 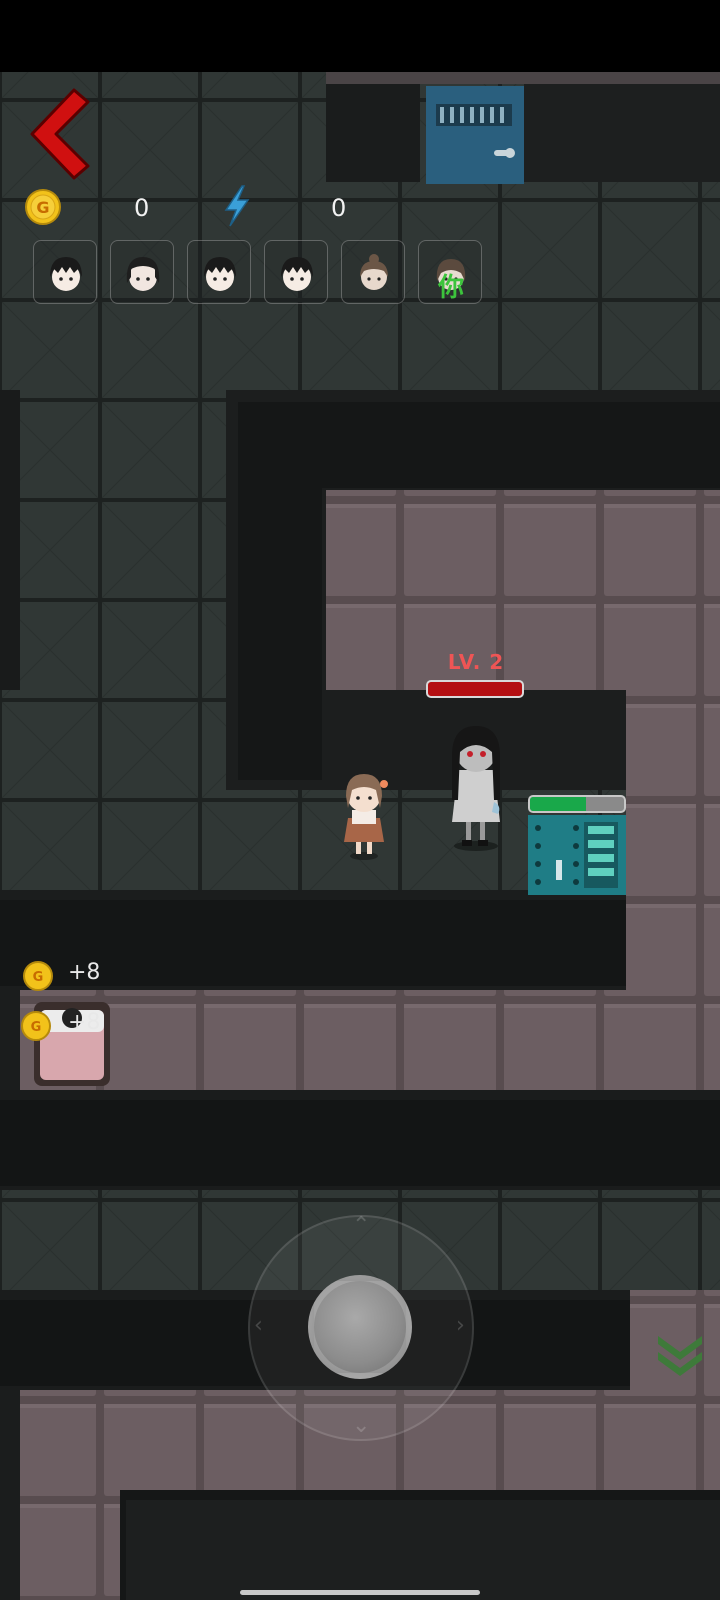 I want to click on back-button, so click(x=60, y=132).